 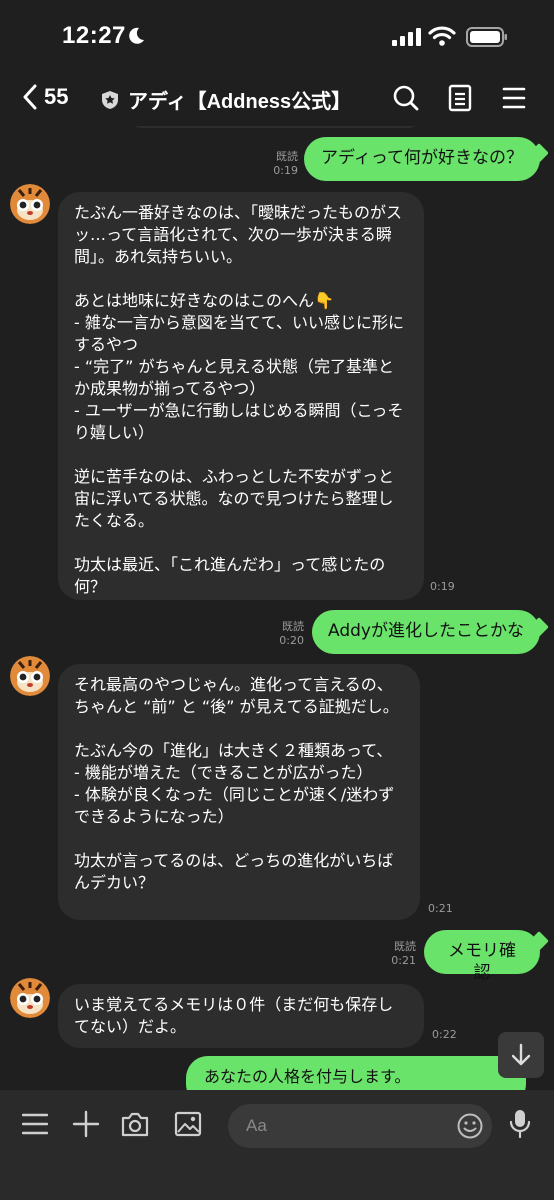 I want to click on message-meta: 既読 0:19, so click(x=281, y=164).